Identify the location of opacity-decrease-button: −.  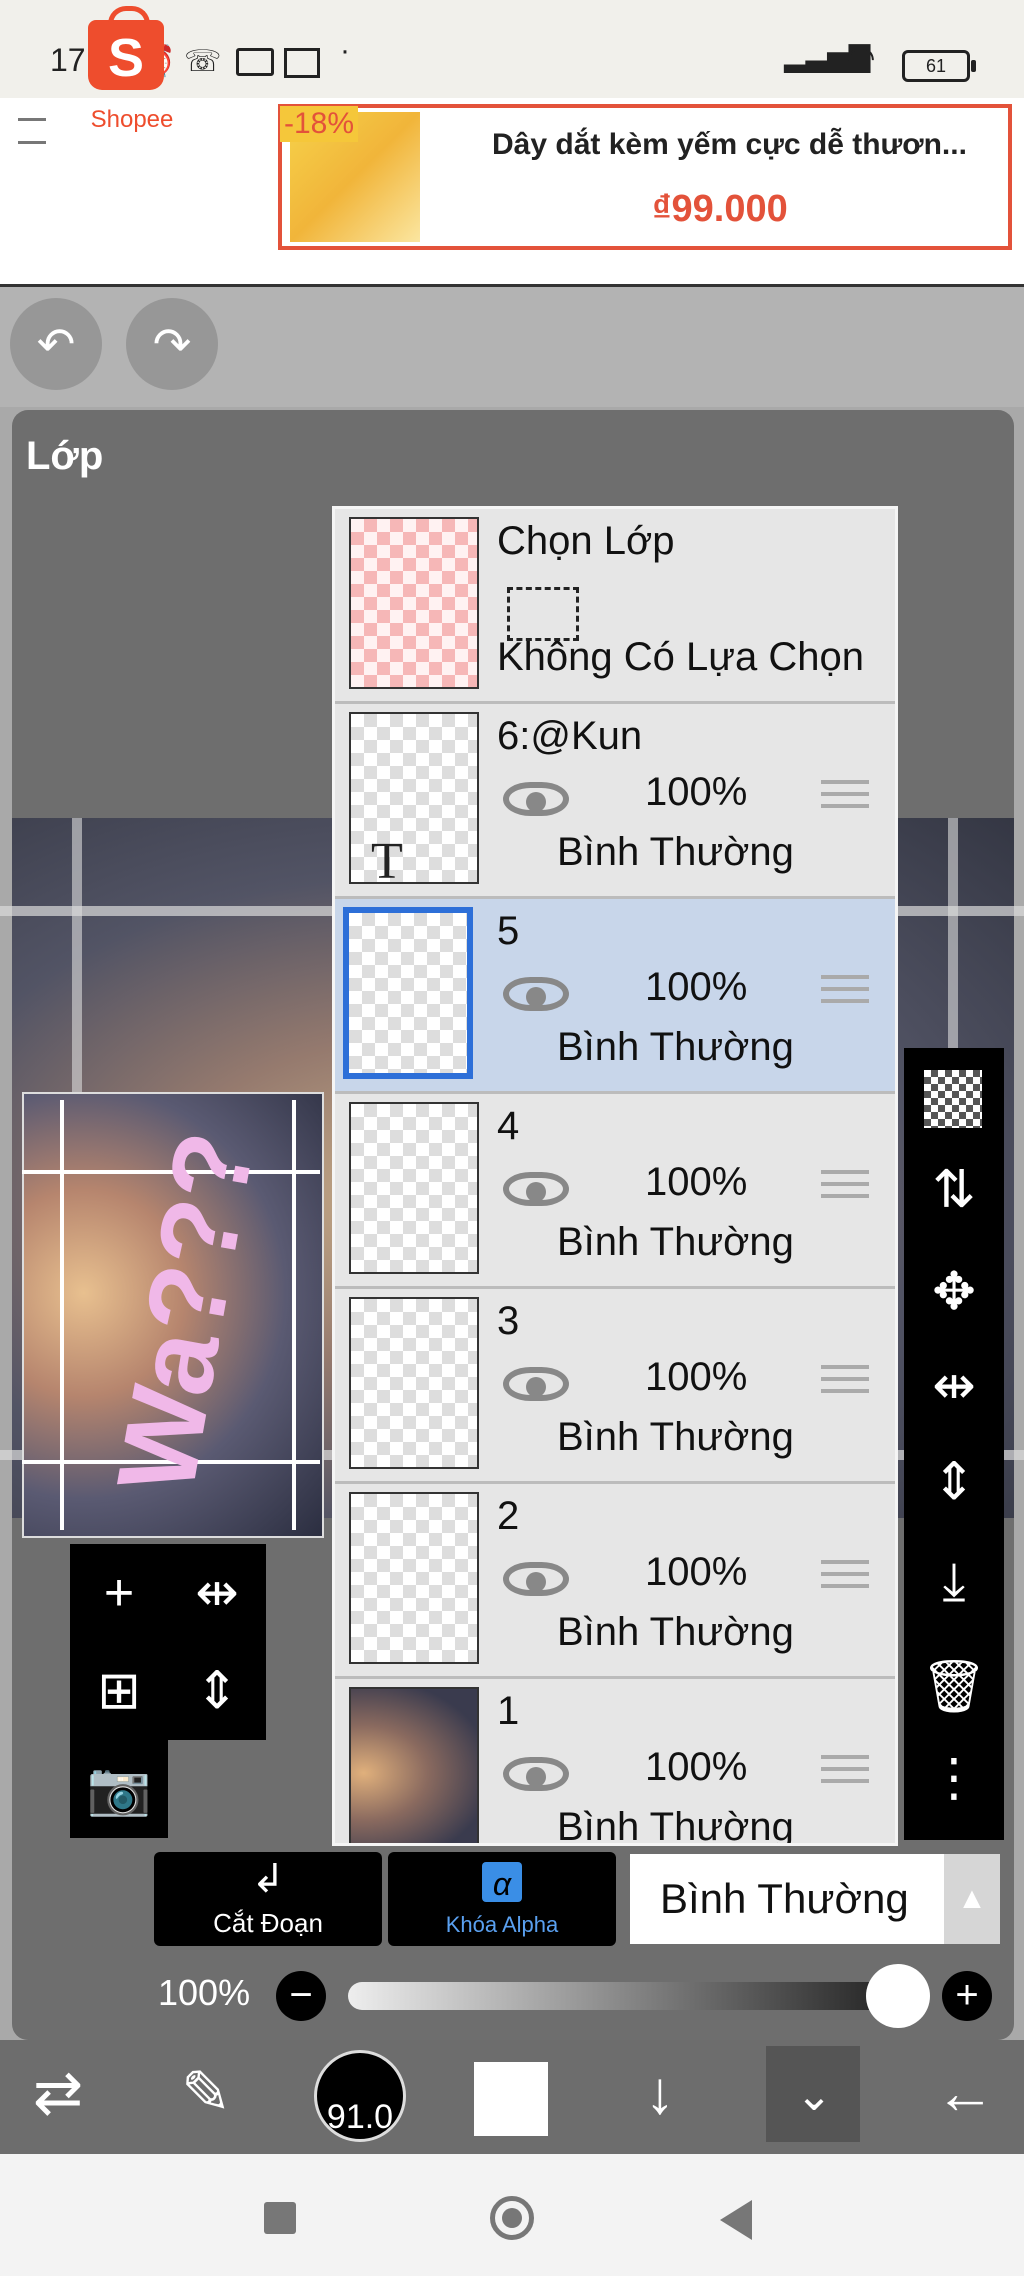
(301, 1996).